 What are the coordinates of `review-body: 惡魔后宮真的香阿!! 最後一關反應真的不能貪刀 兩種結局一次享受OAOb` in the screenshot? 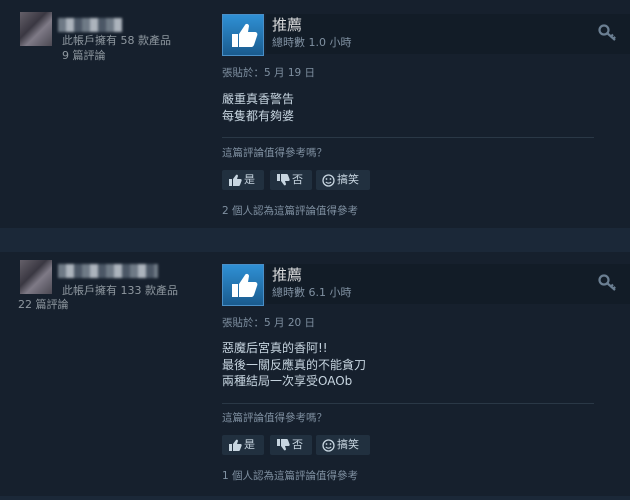 It's located at (294, 365).